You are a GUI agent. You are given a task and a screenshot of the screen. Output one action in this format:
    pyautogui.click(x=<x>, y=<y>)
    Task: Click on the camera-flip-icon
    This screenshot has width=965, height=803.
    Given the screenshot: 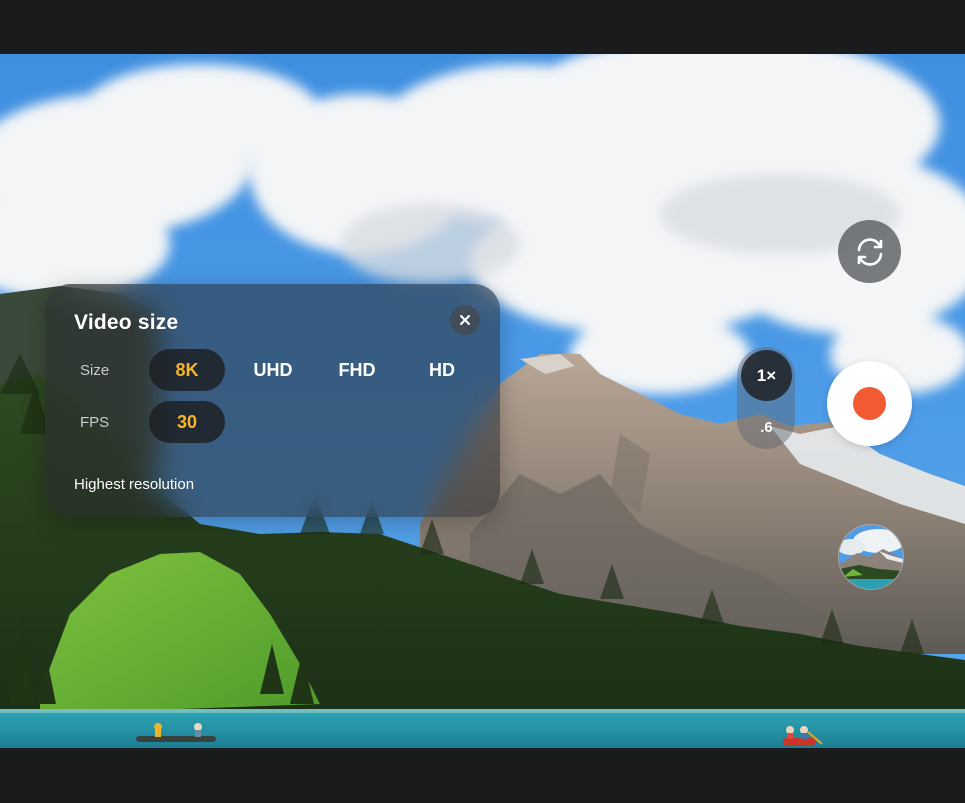 What is the action you would take?
    pyautogui.click(x=869, y=251)
    